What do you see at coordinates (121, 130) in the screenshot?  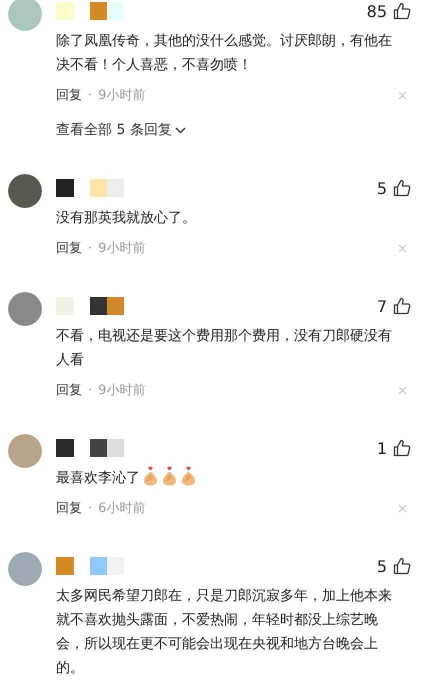 I see `view-replies-link: 查看全部 5 条回复` at bounding box center [121, 130].